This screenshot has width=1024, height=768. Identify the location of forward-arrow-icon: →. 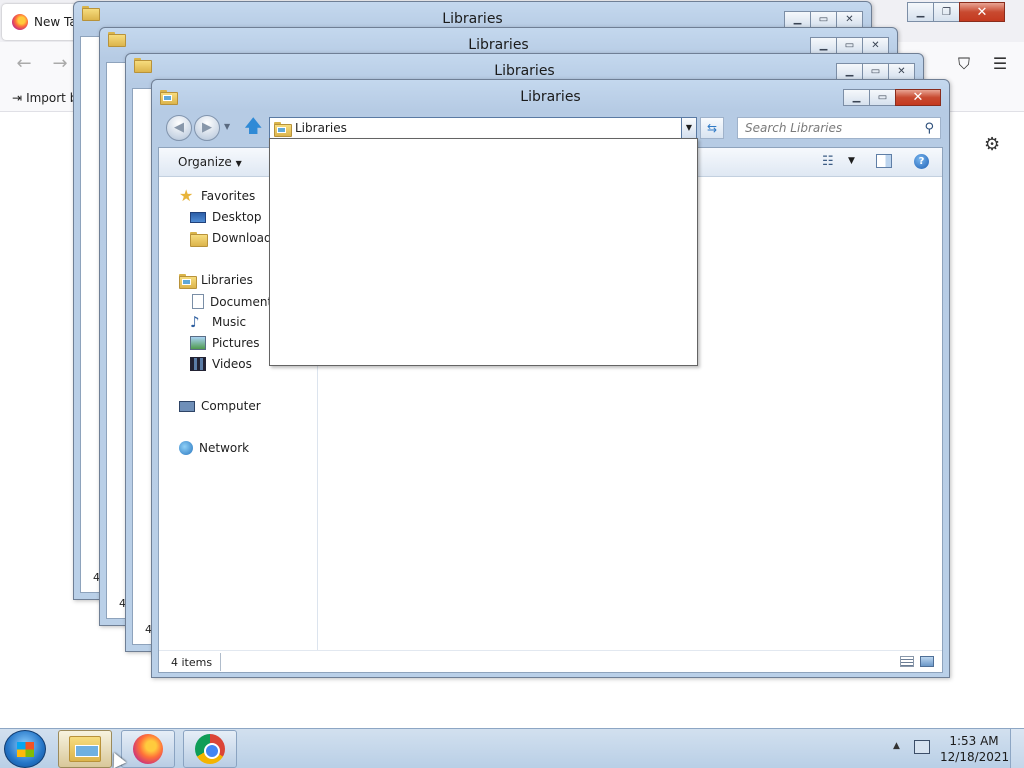
(60, 64).